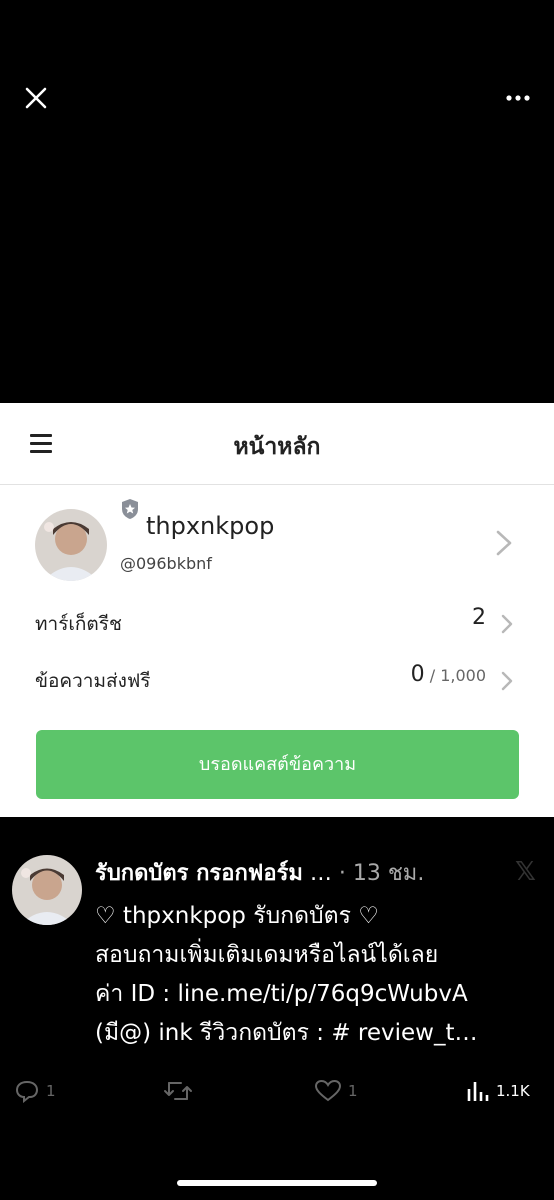 The image size is (554, 1200). What do you see at coordinates (93, 681) in the screenshot?
I see `free-messages-label: ข้อความส่งฟรี` at bounding box center [93, 681].